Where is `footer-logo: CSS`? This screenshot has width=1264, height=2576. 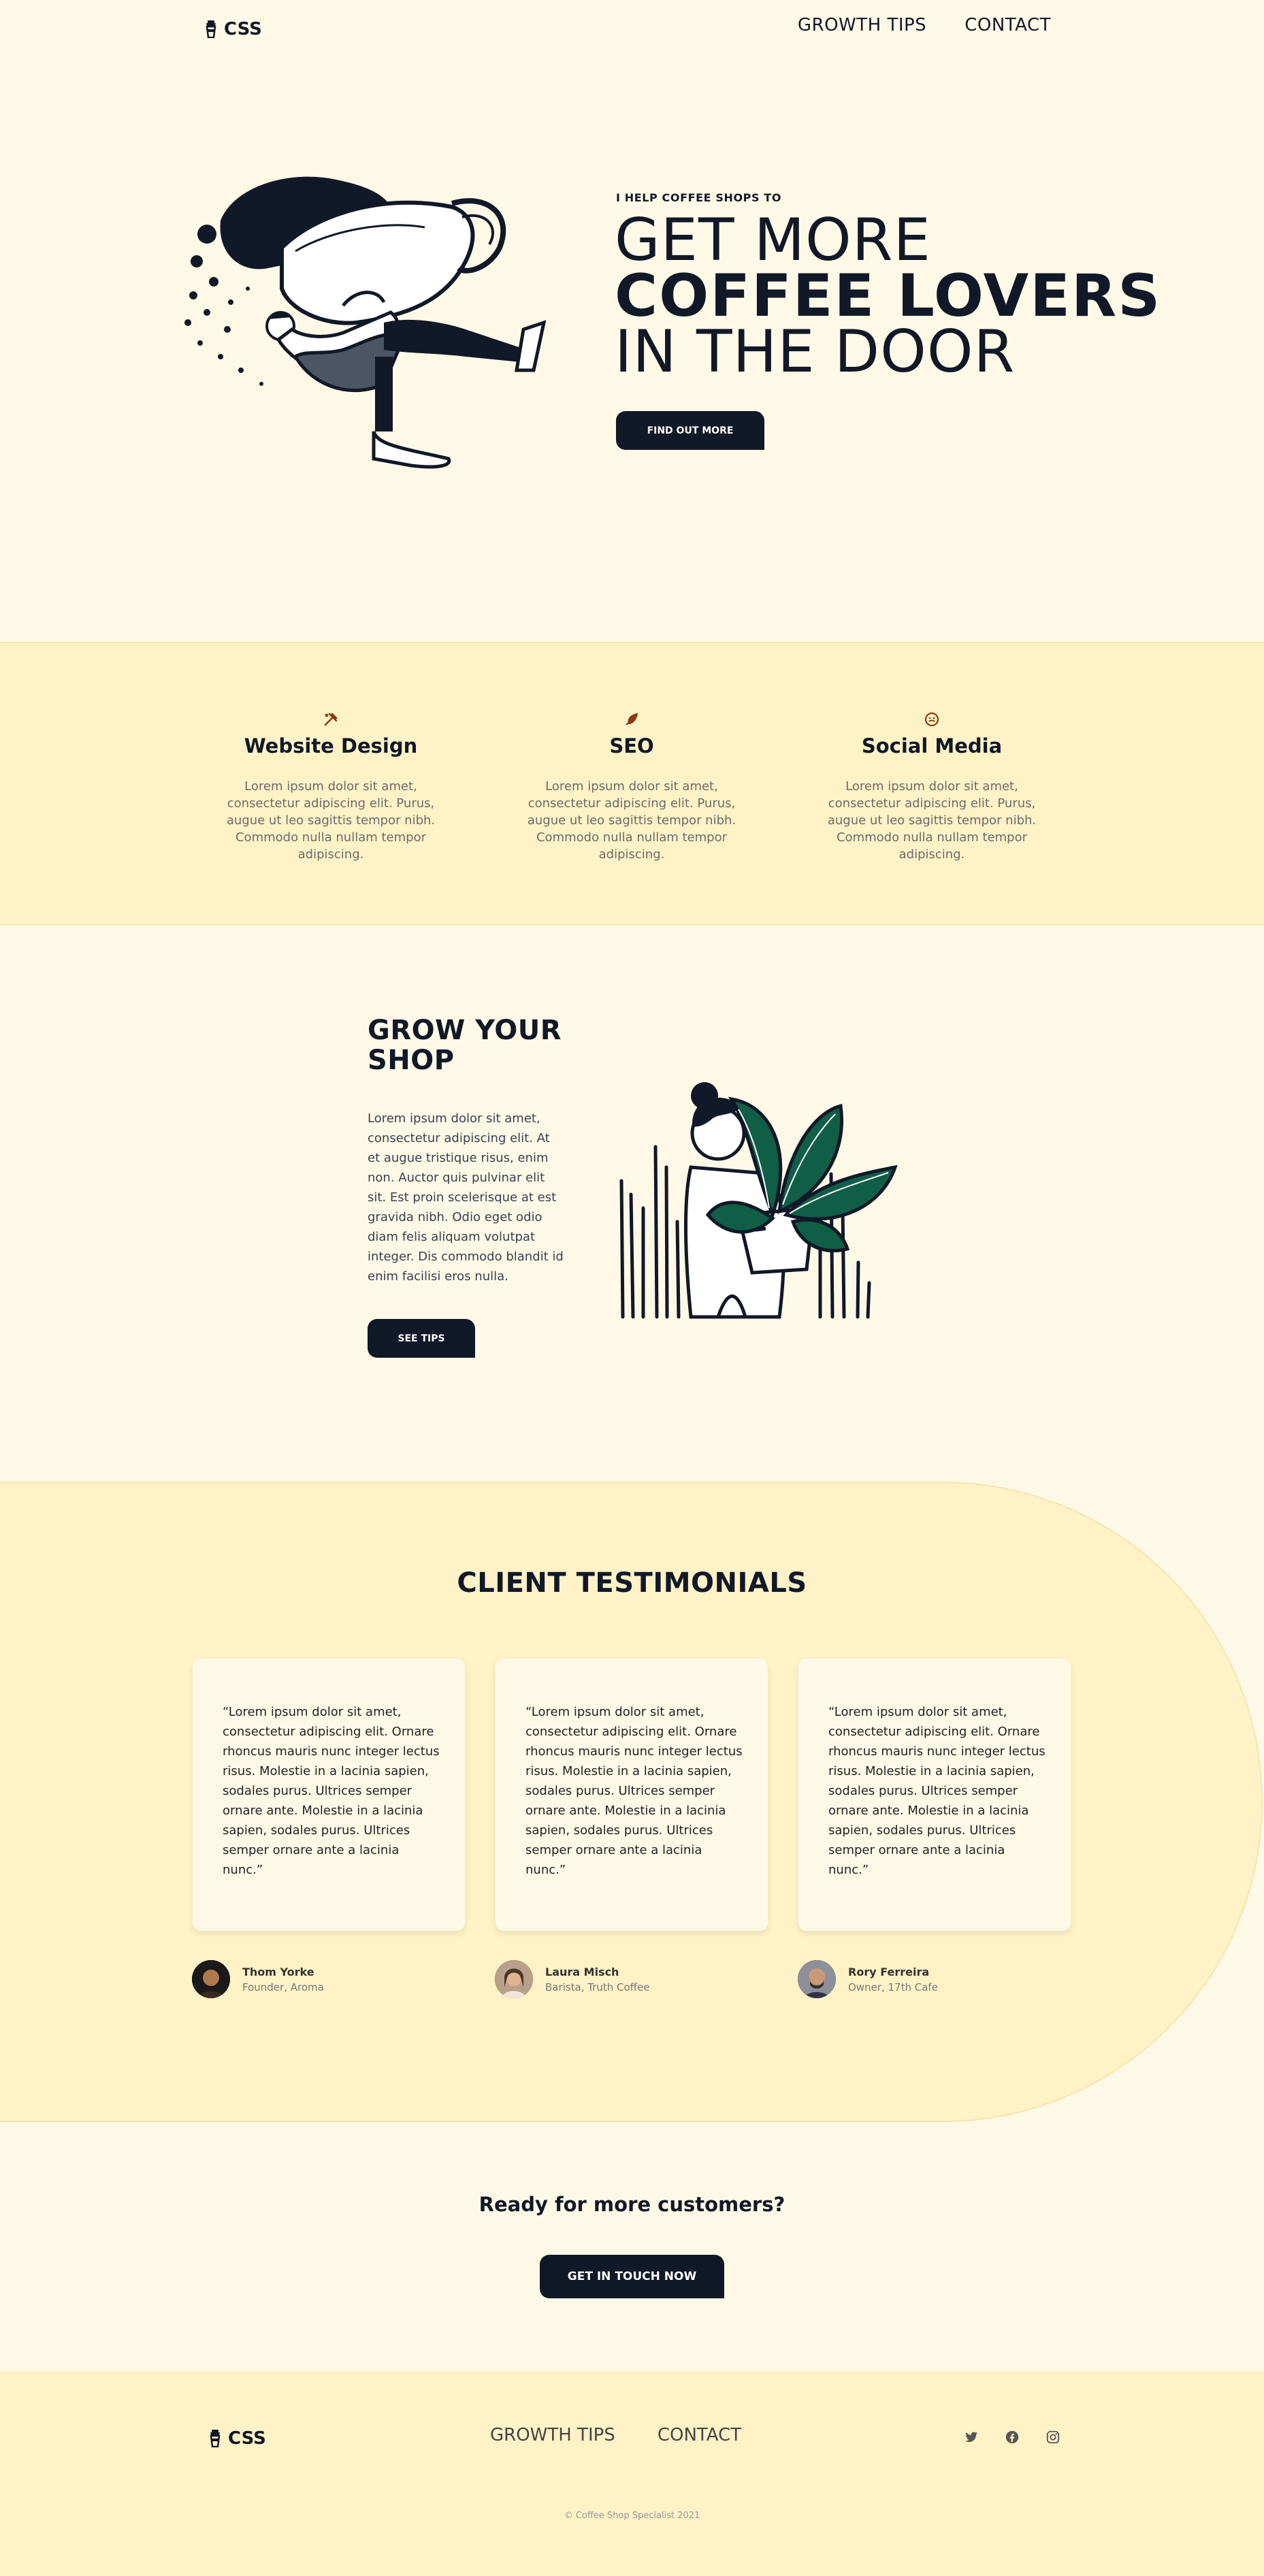
footer-logo: CSS is located at coordinates (237, 2438).